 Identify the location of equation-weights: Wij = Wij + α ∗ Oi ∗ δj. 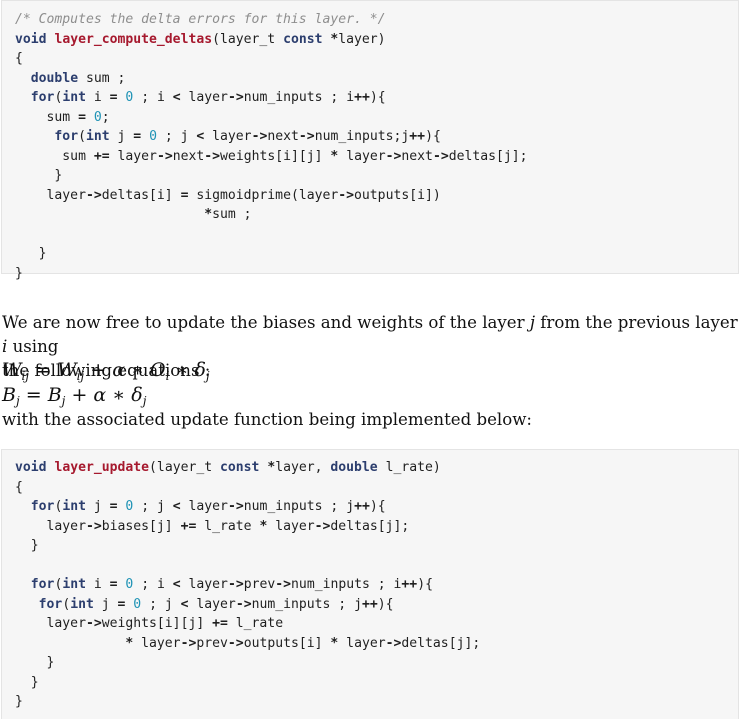
(106, 371).